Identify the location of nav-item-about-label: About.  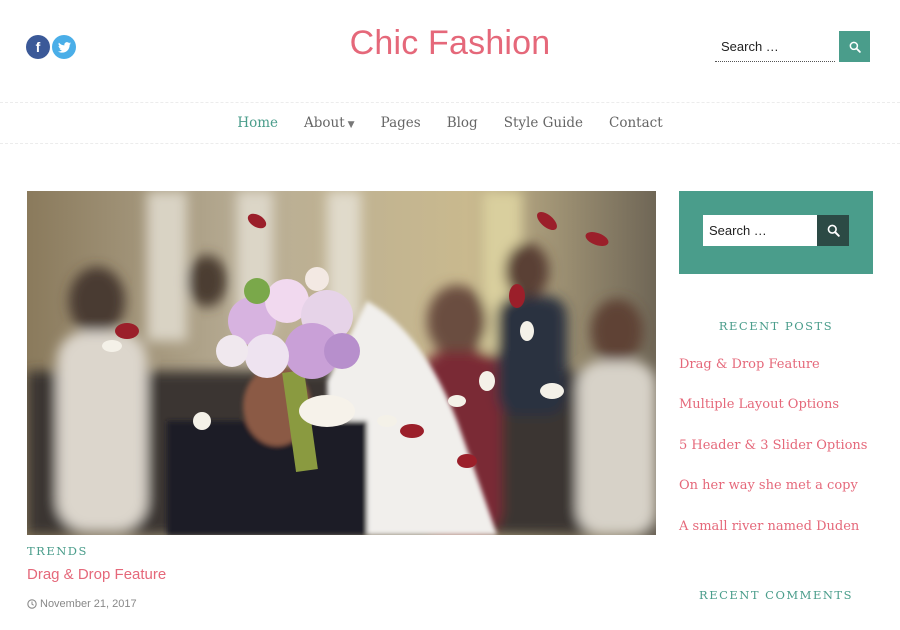
(324, 123).